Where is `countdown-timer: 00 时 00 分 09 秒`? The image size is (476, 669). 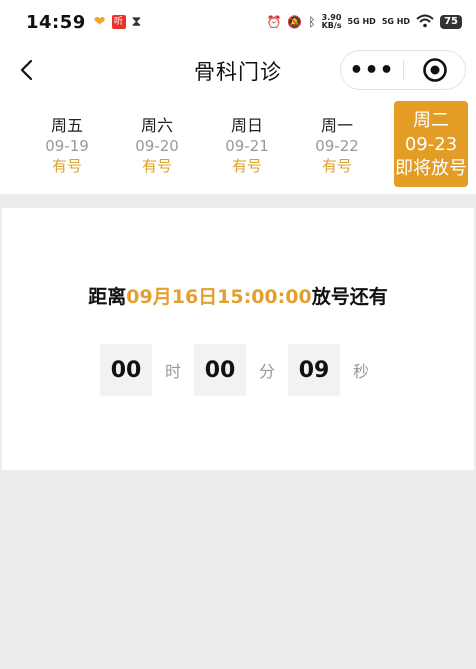 countdown-timer: 00 时 00 分 09 秒 is located at coordinates (241, 370).